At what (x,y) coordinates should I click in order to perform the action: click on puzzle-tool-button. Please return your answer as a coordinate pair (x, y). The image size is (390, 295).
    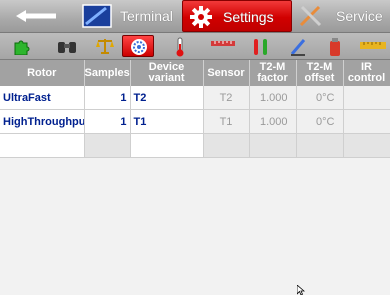
    Looking at the image, I should click on (22, 46).